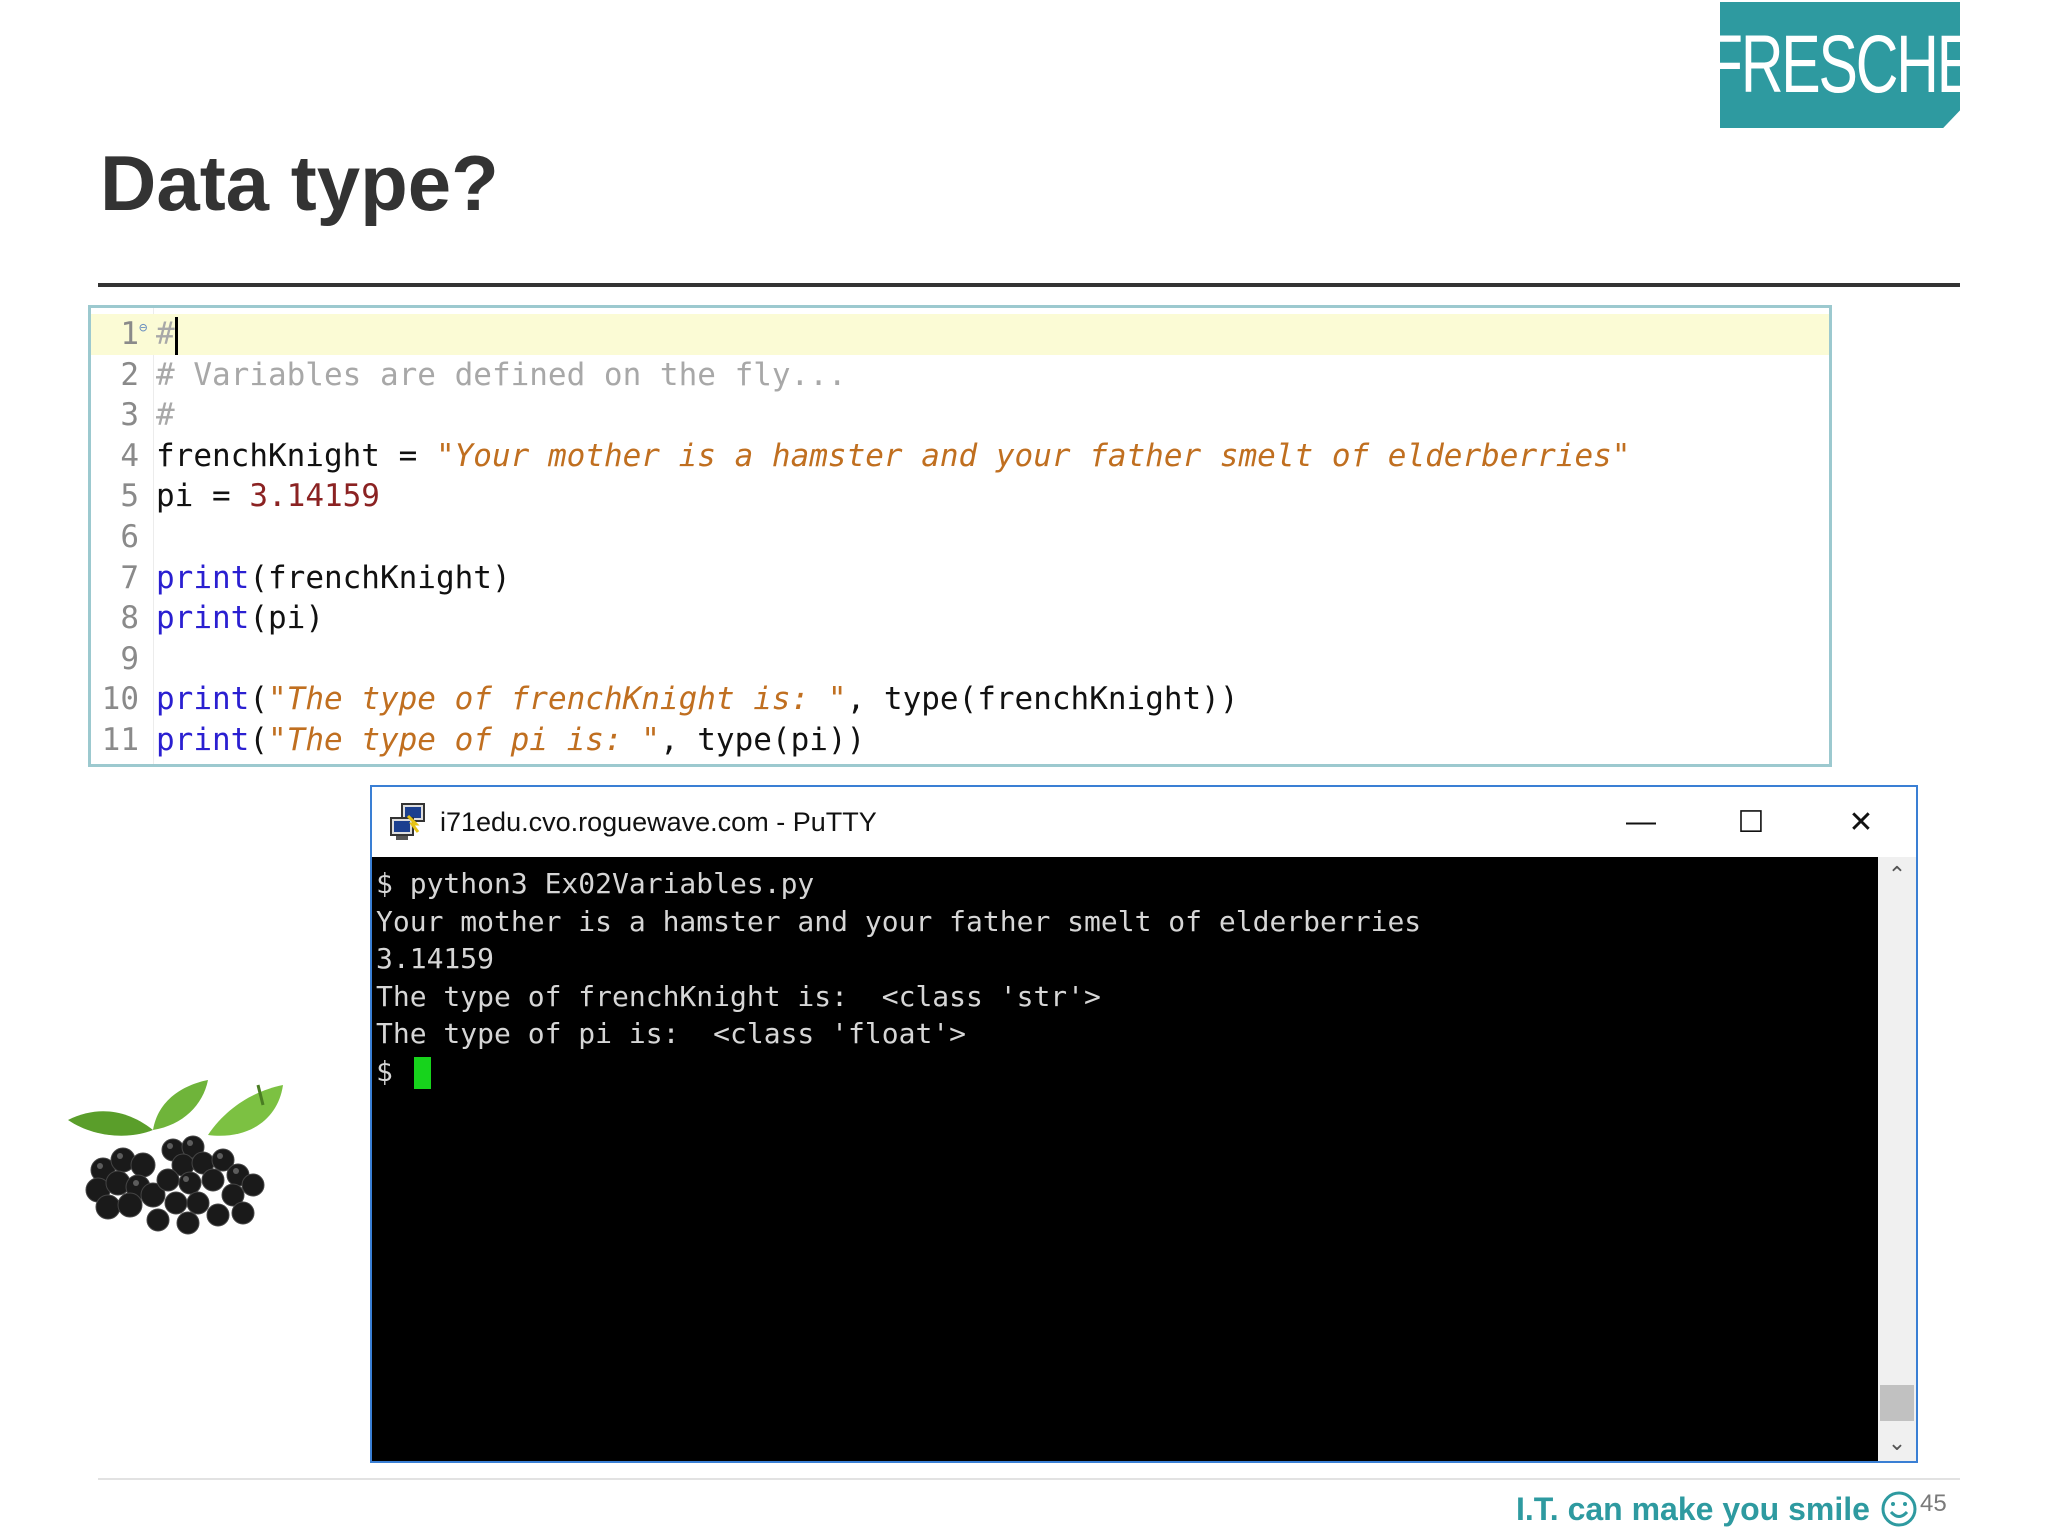 The height and width of the screenshot is (1536, 2048). Describe the element at coordinates (1897, 875) in the screenshot. I see `scroll-up-icon: ⌃` at that location.